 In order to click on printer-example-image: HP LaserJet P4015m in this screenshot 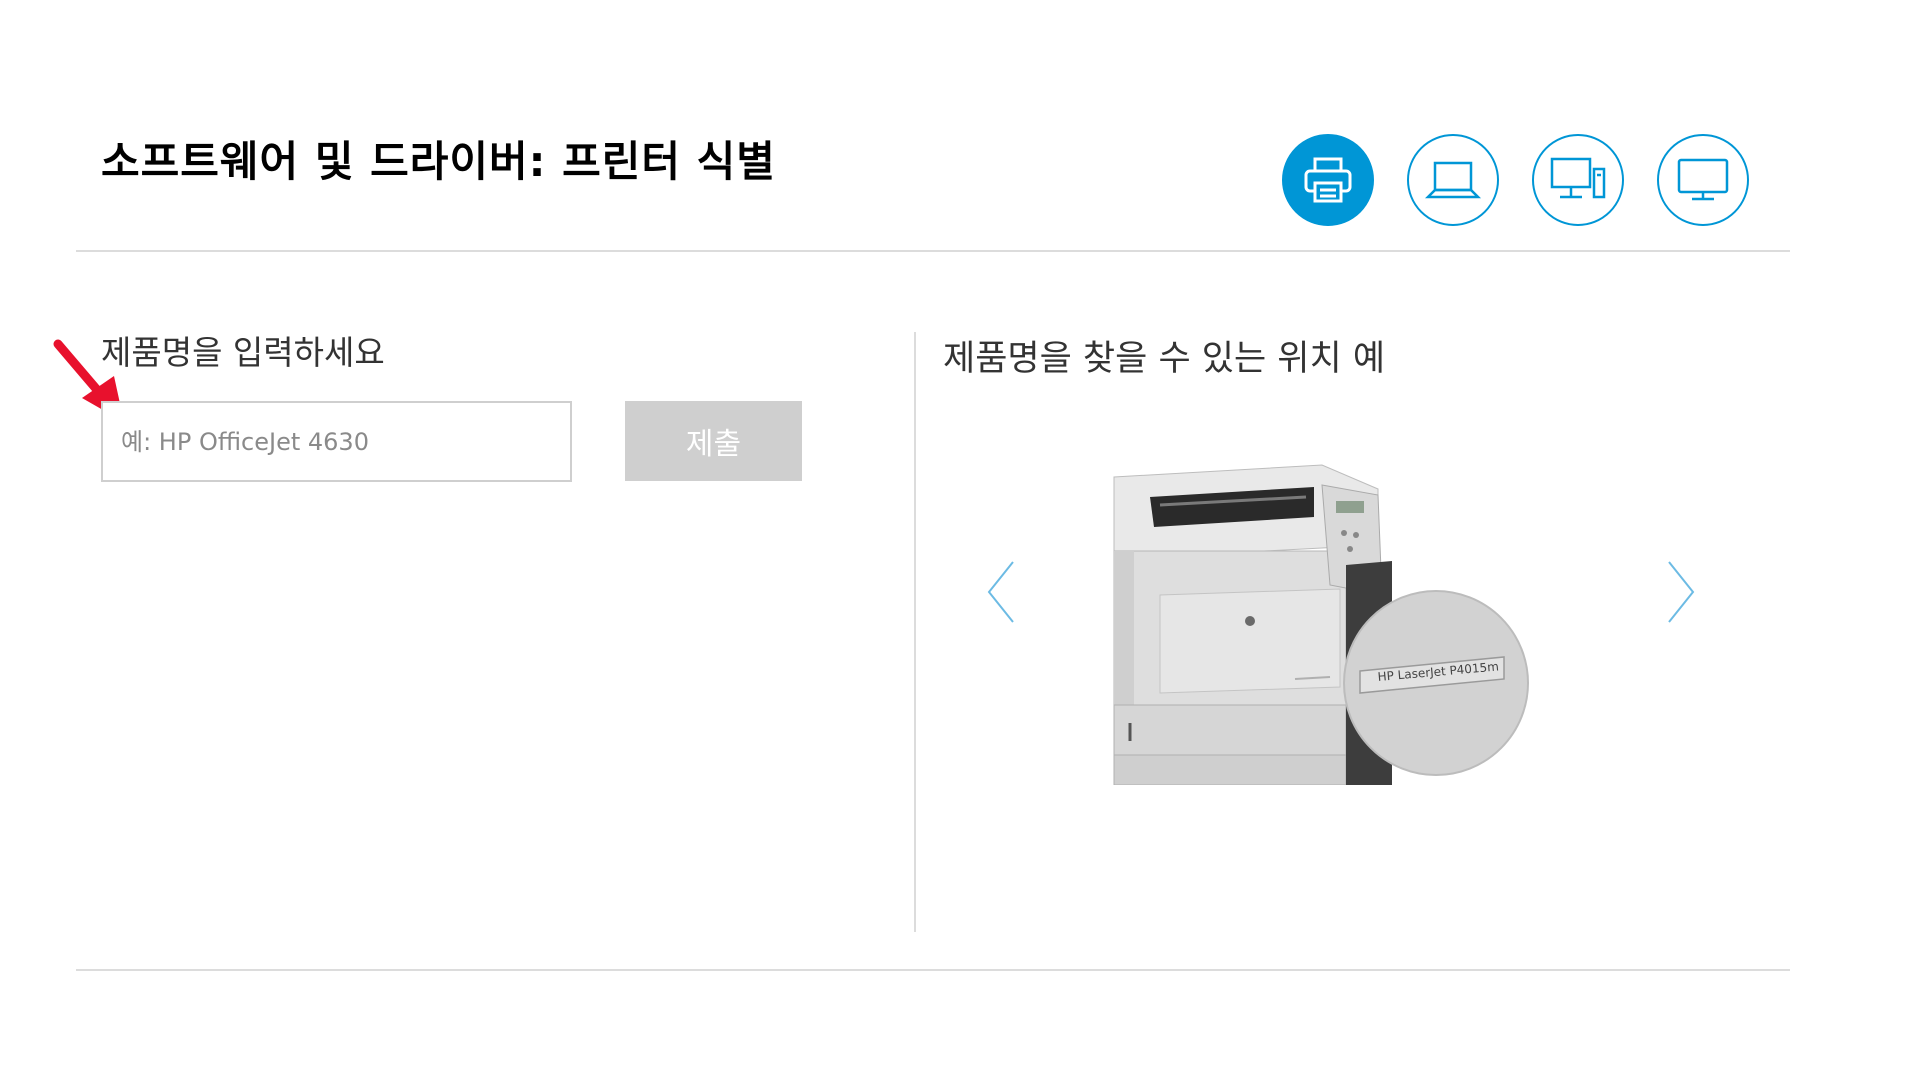, I will do `click(1321, 624)`.